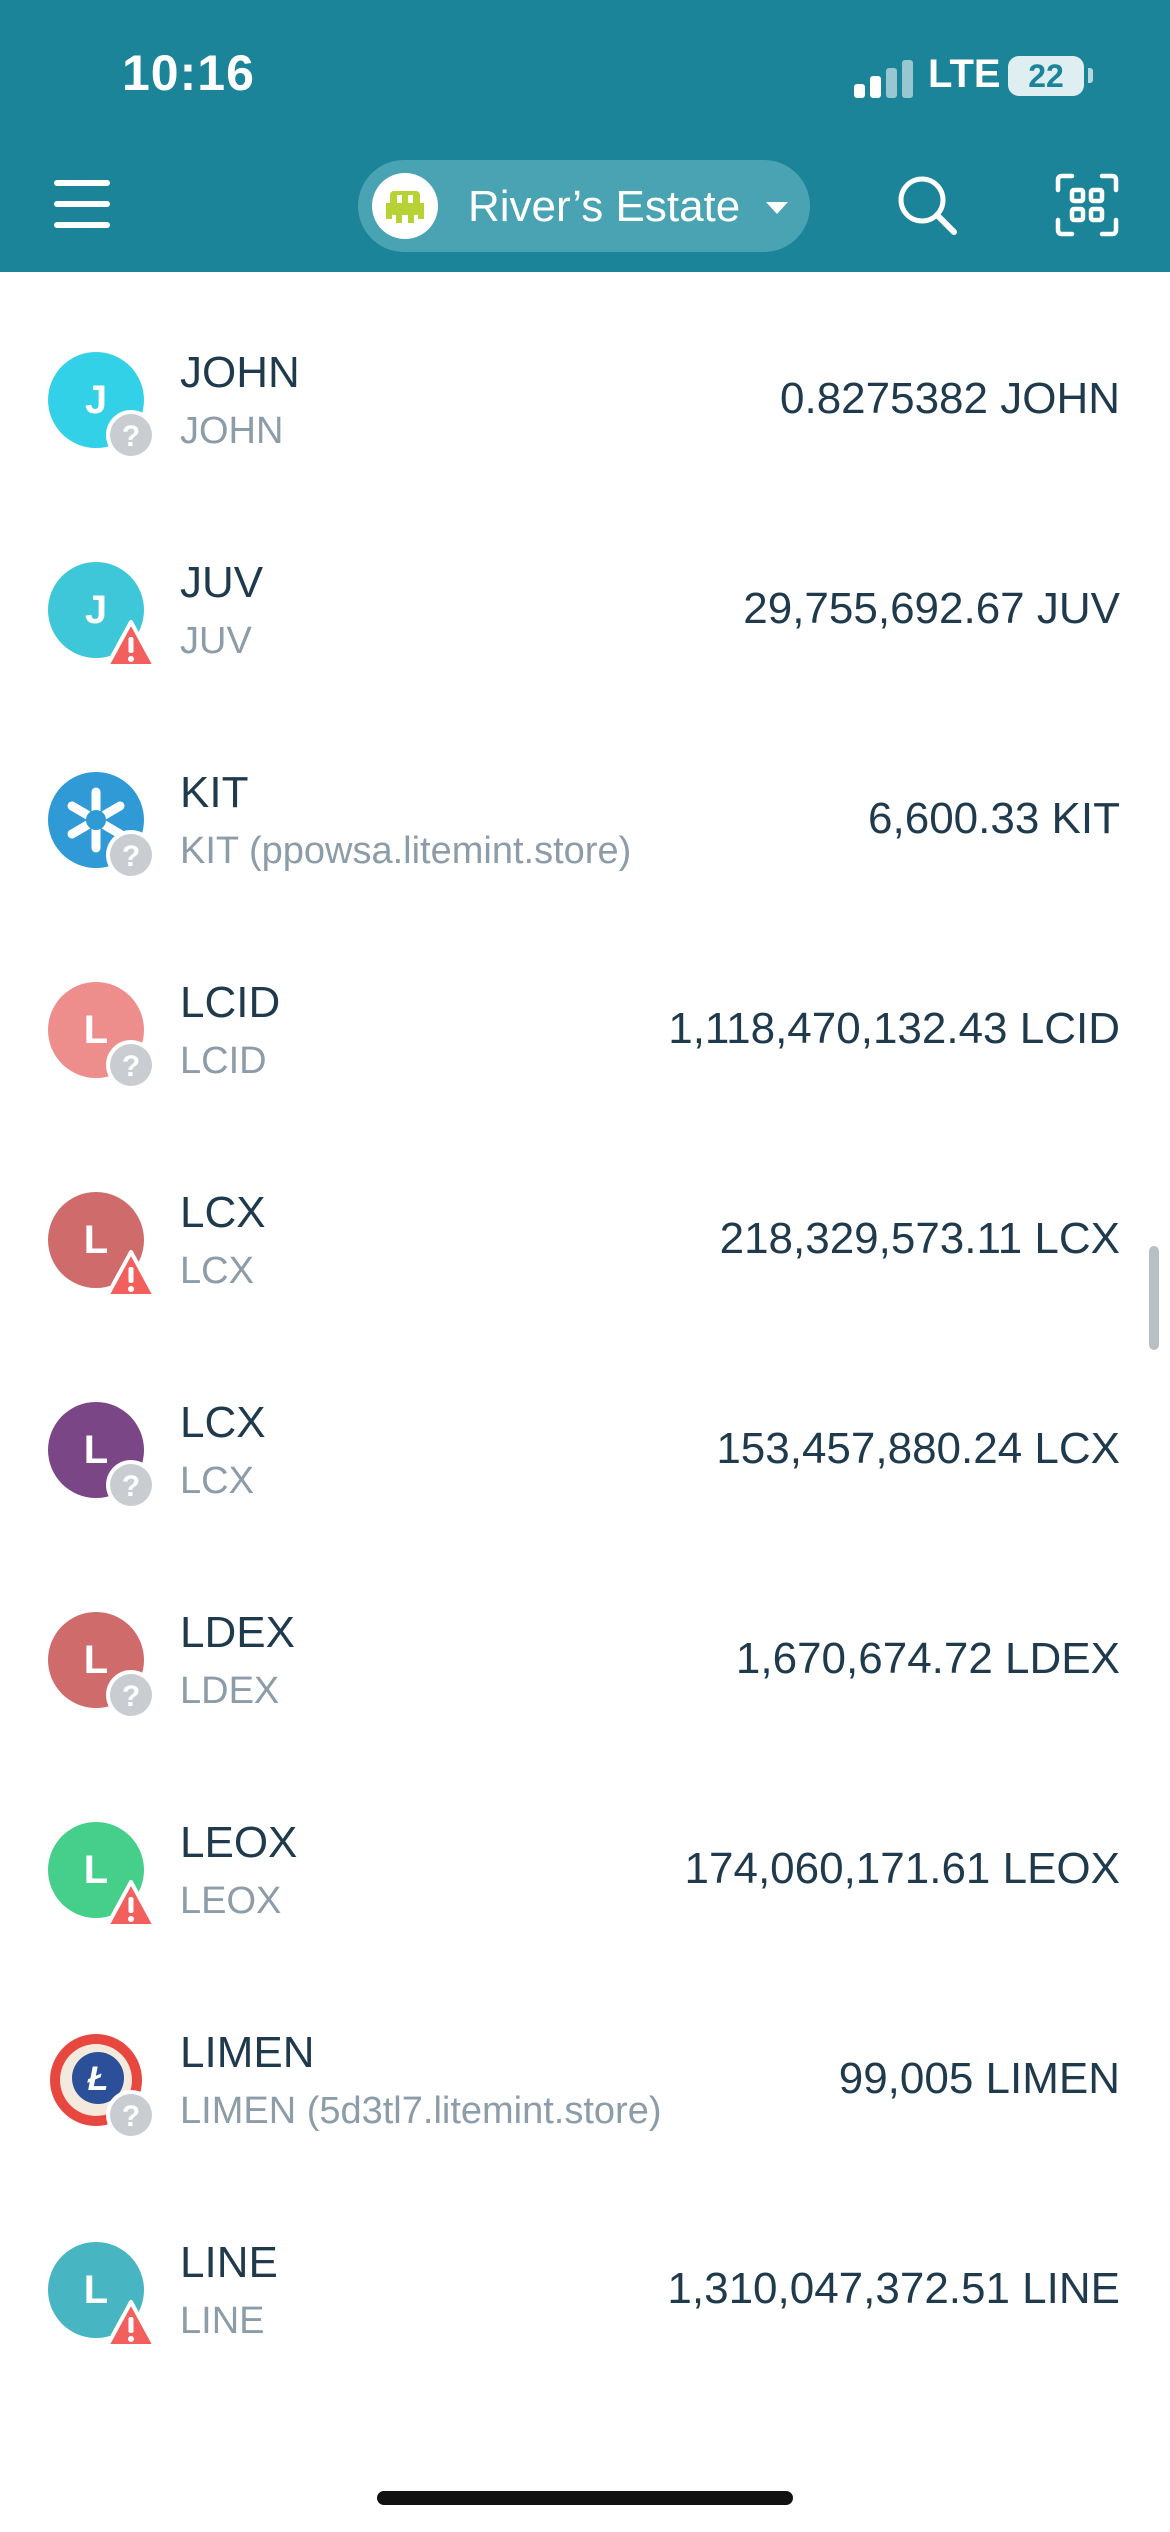 The width and height of the screenshot is (1170, 2532). I want to click on token-name: LINE, so click(229, 2262).